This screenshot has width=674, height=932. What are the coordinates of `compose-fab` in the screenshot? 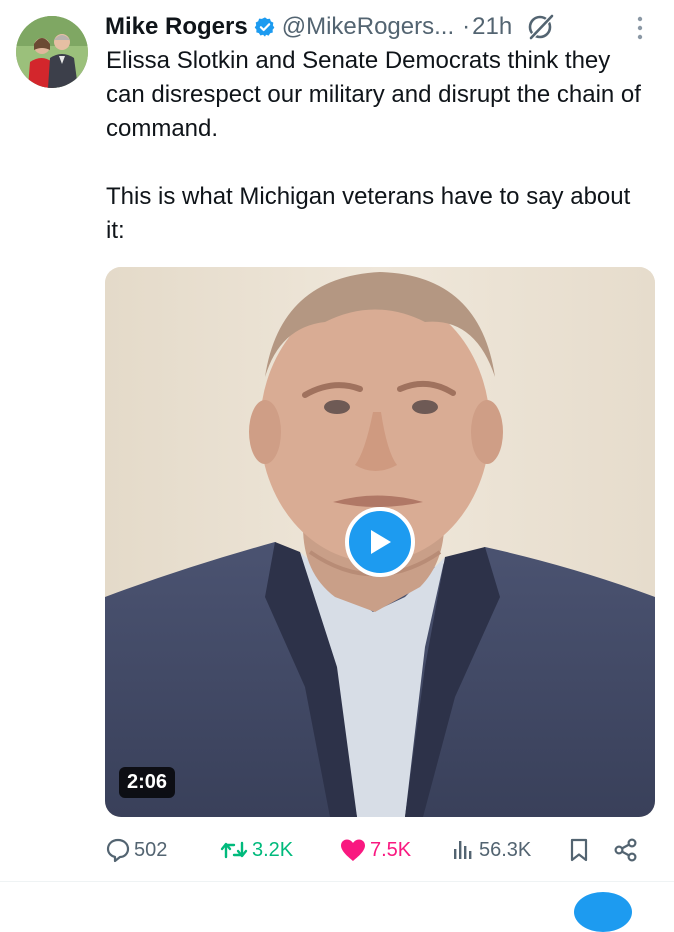 It's located at (603, 912).